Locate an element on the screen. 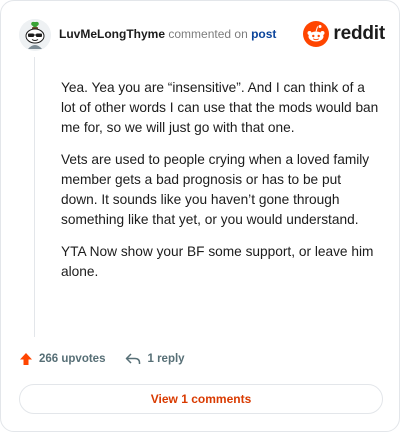 Image resolution: width=400 pixels, height=432 pixels. reply-button: 1 reply is located at coordinates (155, 359).